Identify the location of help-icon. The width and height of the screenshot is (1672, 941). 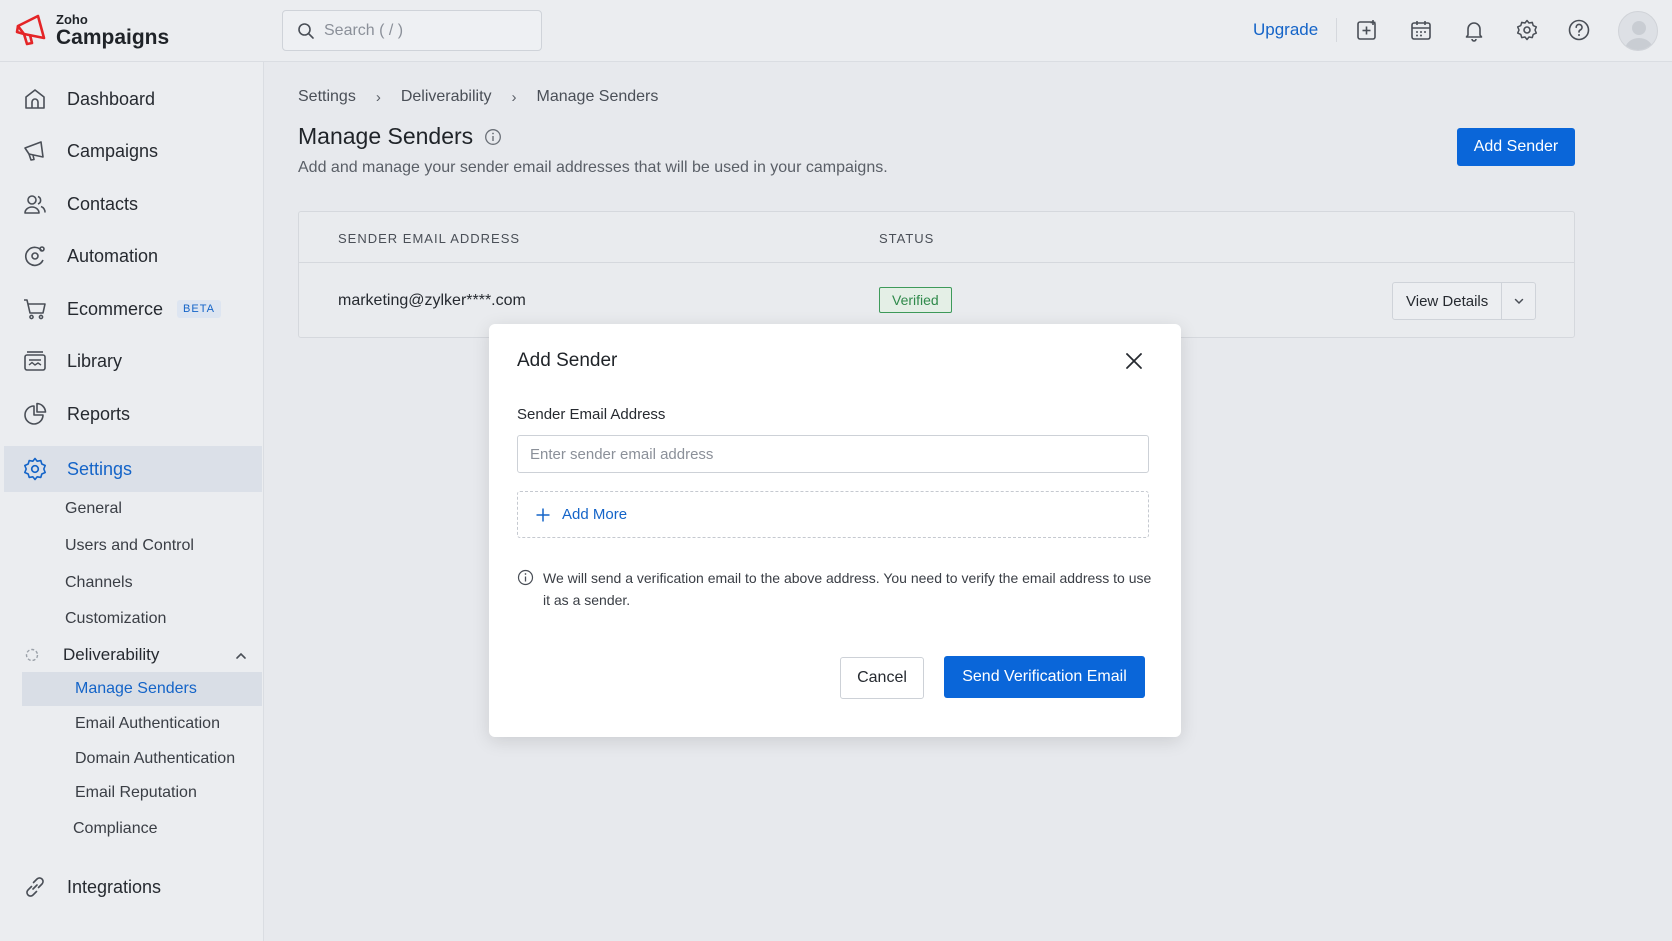
(1579, 30).